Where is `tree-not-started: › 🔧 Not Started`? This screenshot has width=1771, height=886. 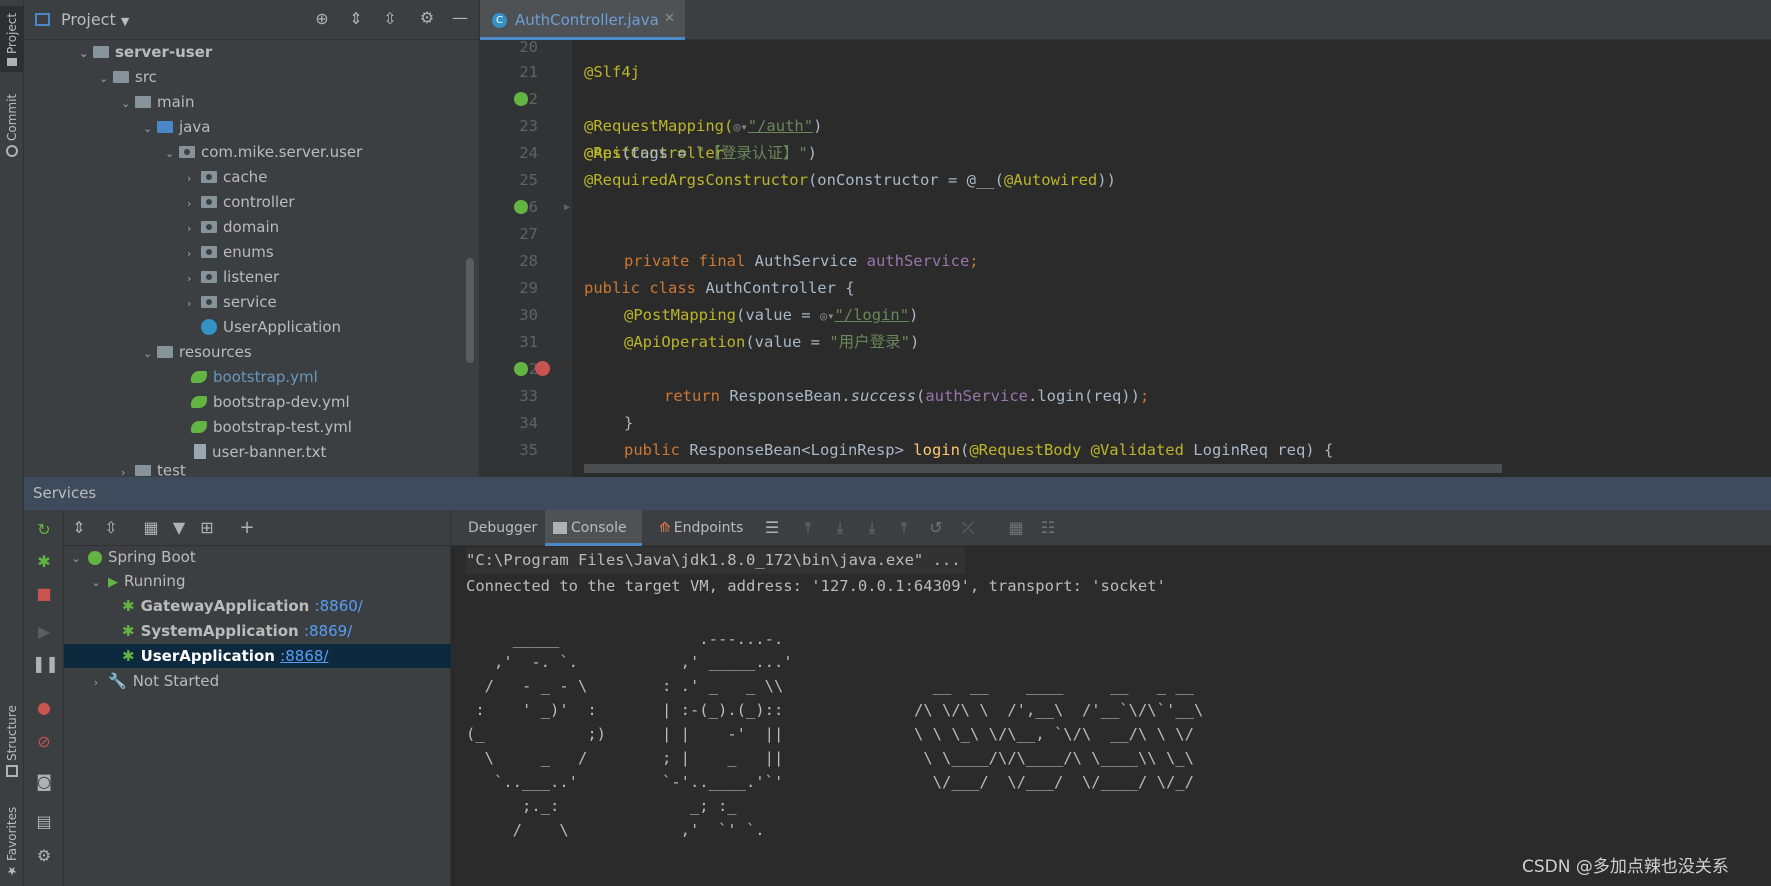
tree-not-started: › 🔧 Not Started is located at coordinates (151, 681).